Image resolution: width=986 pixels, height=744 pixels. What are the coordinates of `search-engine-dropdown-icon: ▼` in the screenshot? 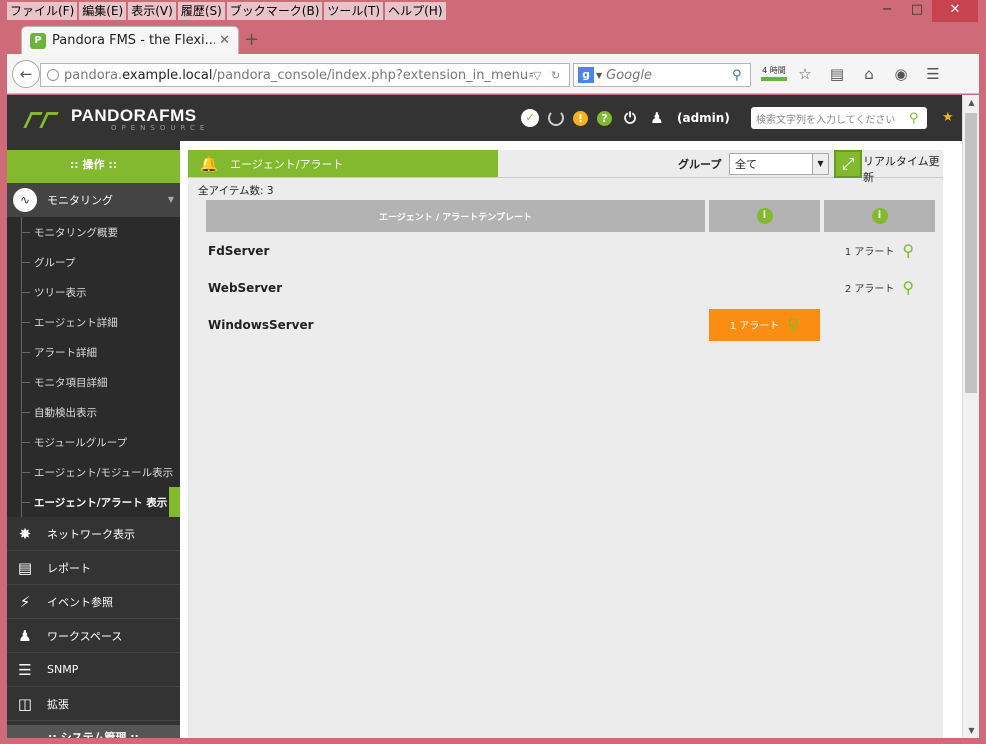 It's located at (599, 75).